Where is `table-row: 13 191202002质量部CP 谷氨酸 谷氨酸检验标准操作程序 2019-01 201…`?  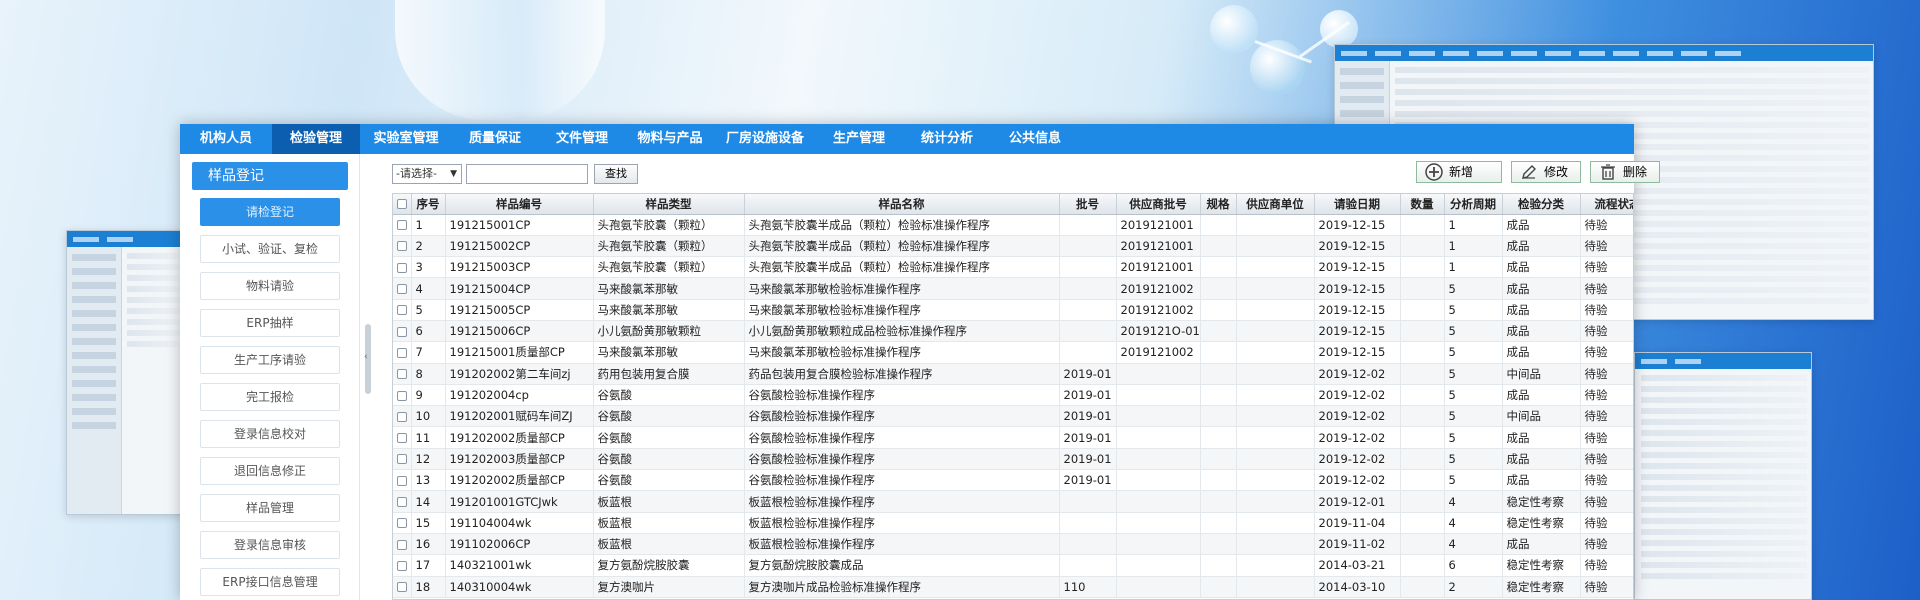 table-row: 13 191202002质量部CP 谷氨酸 谷氨酸检验标准操作程序 2019-01 201… is located at coordinates (1013, 480).